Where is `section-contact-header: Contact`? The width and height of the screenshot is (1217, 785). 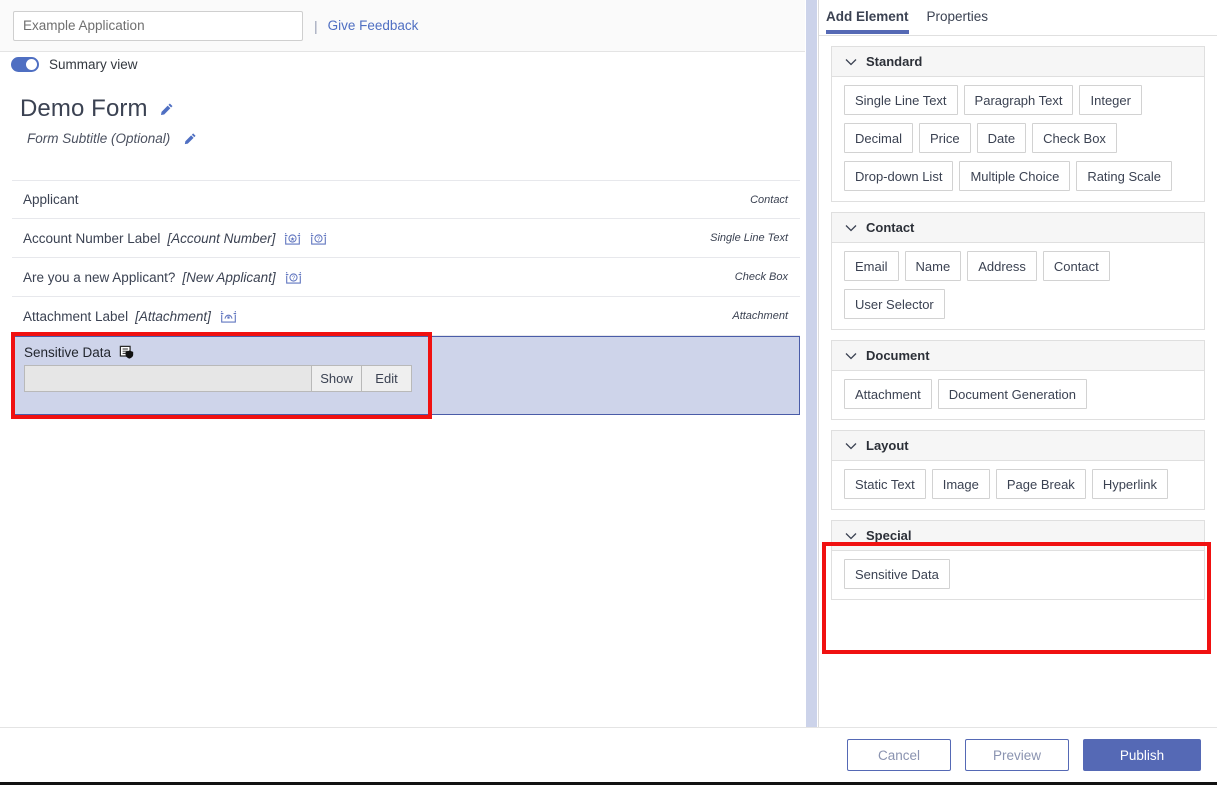 section-contact-header: Contact is located at coordinates (1018, 228).